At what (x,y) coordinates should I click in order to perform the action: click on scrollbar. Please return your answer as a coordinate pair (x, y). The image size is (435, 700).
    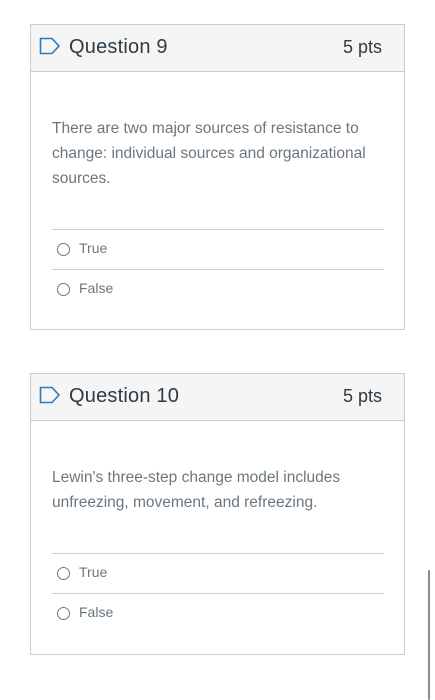
    Looking at the image, I should click on (429, 635).